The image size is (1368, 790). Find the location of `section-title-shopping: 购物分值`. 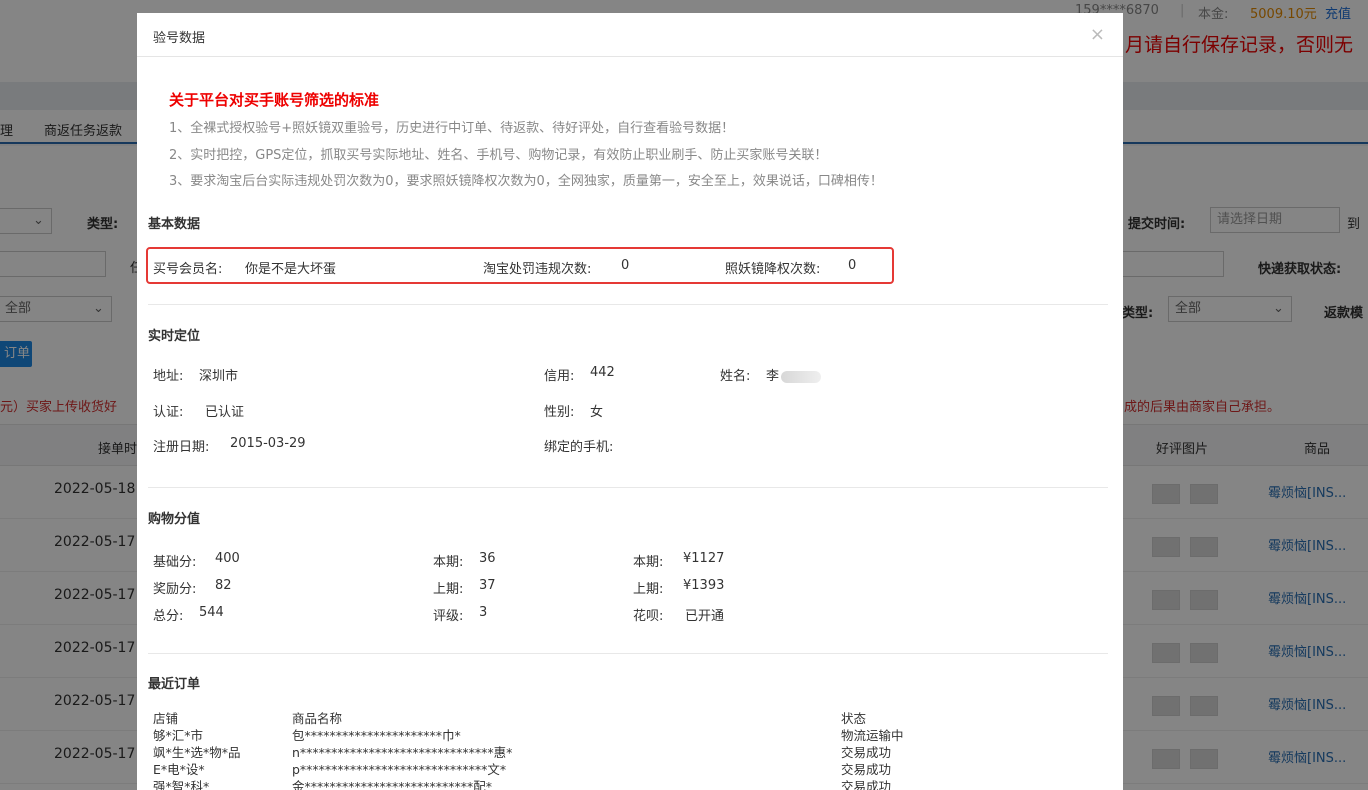

section-title-shopping: 购物分值 is located at coordinates (174, 519).